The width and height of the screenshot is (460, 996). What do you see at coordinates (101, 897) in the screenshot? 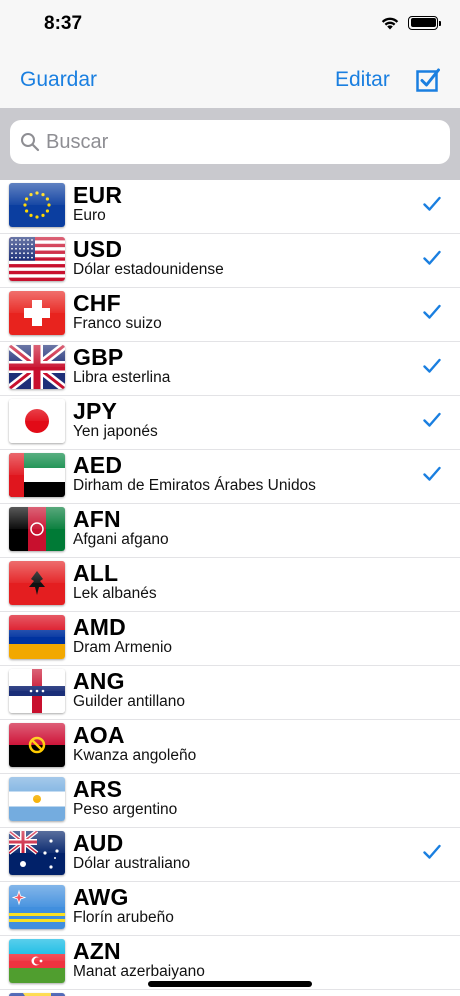
I see `currency-code: AWG` at bounding box center [101, 897].